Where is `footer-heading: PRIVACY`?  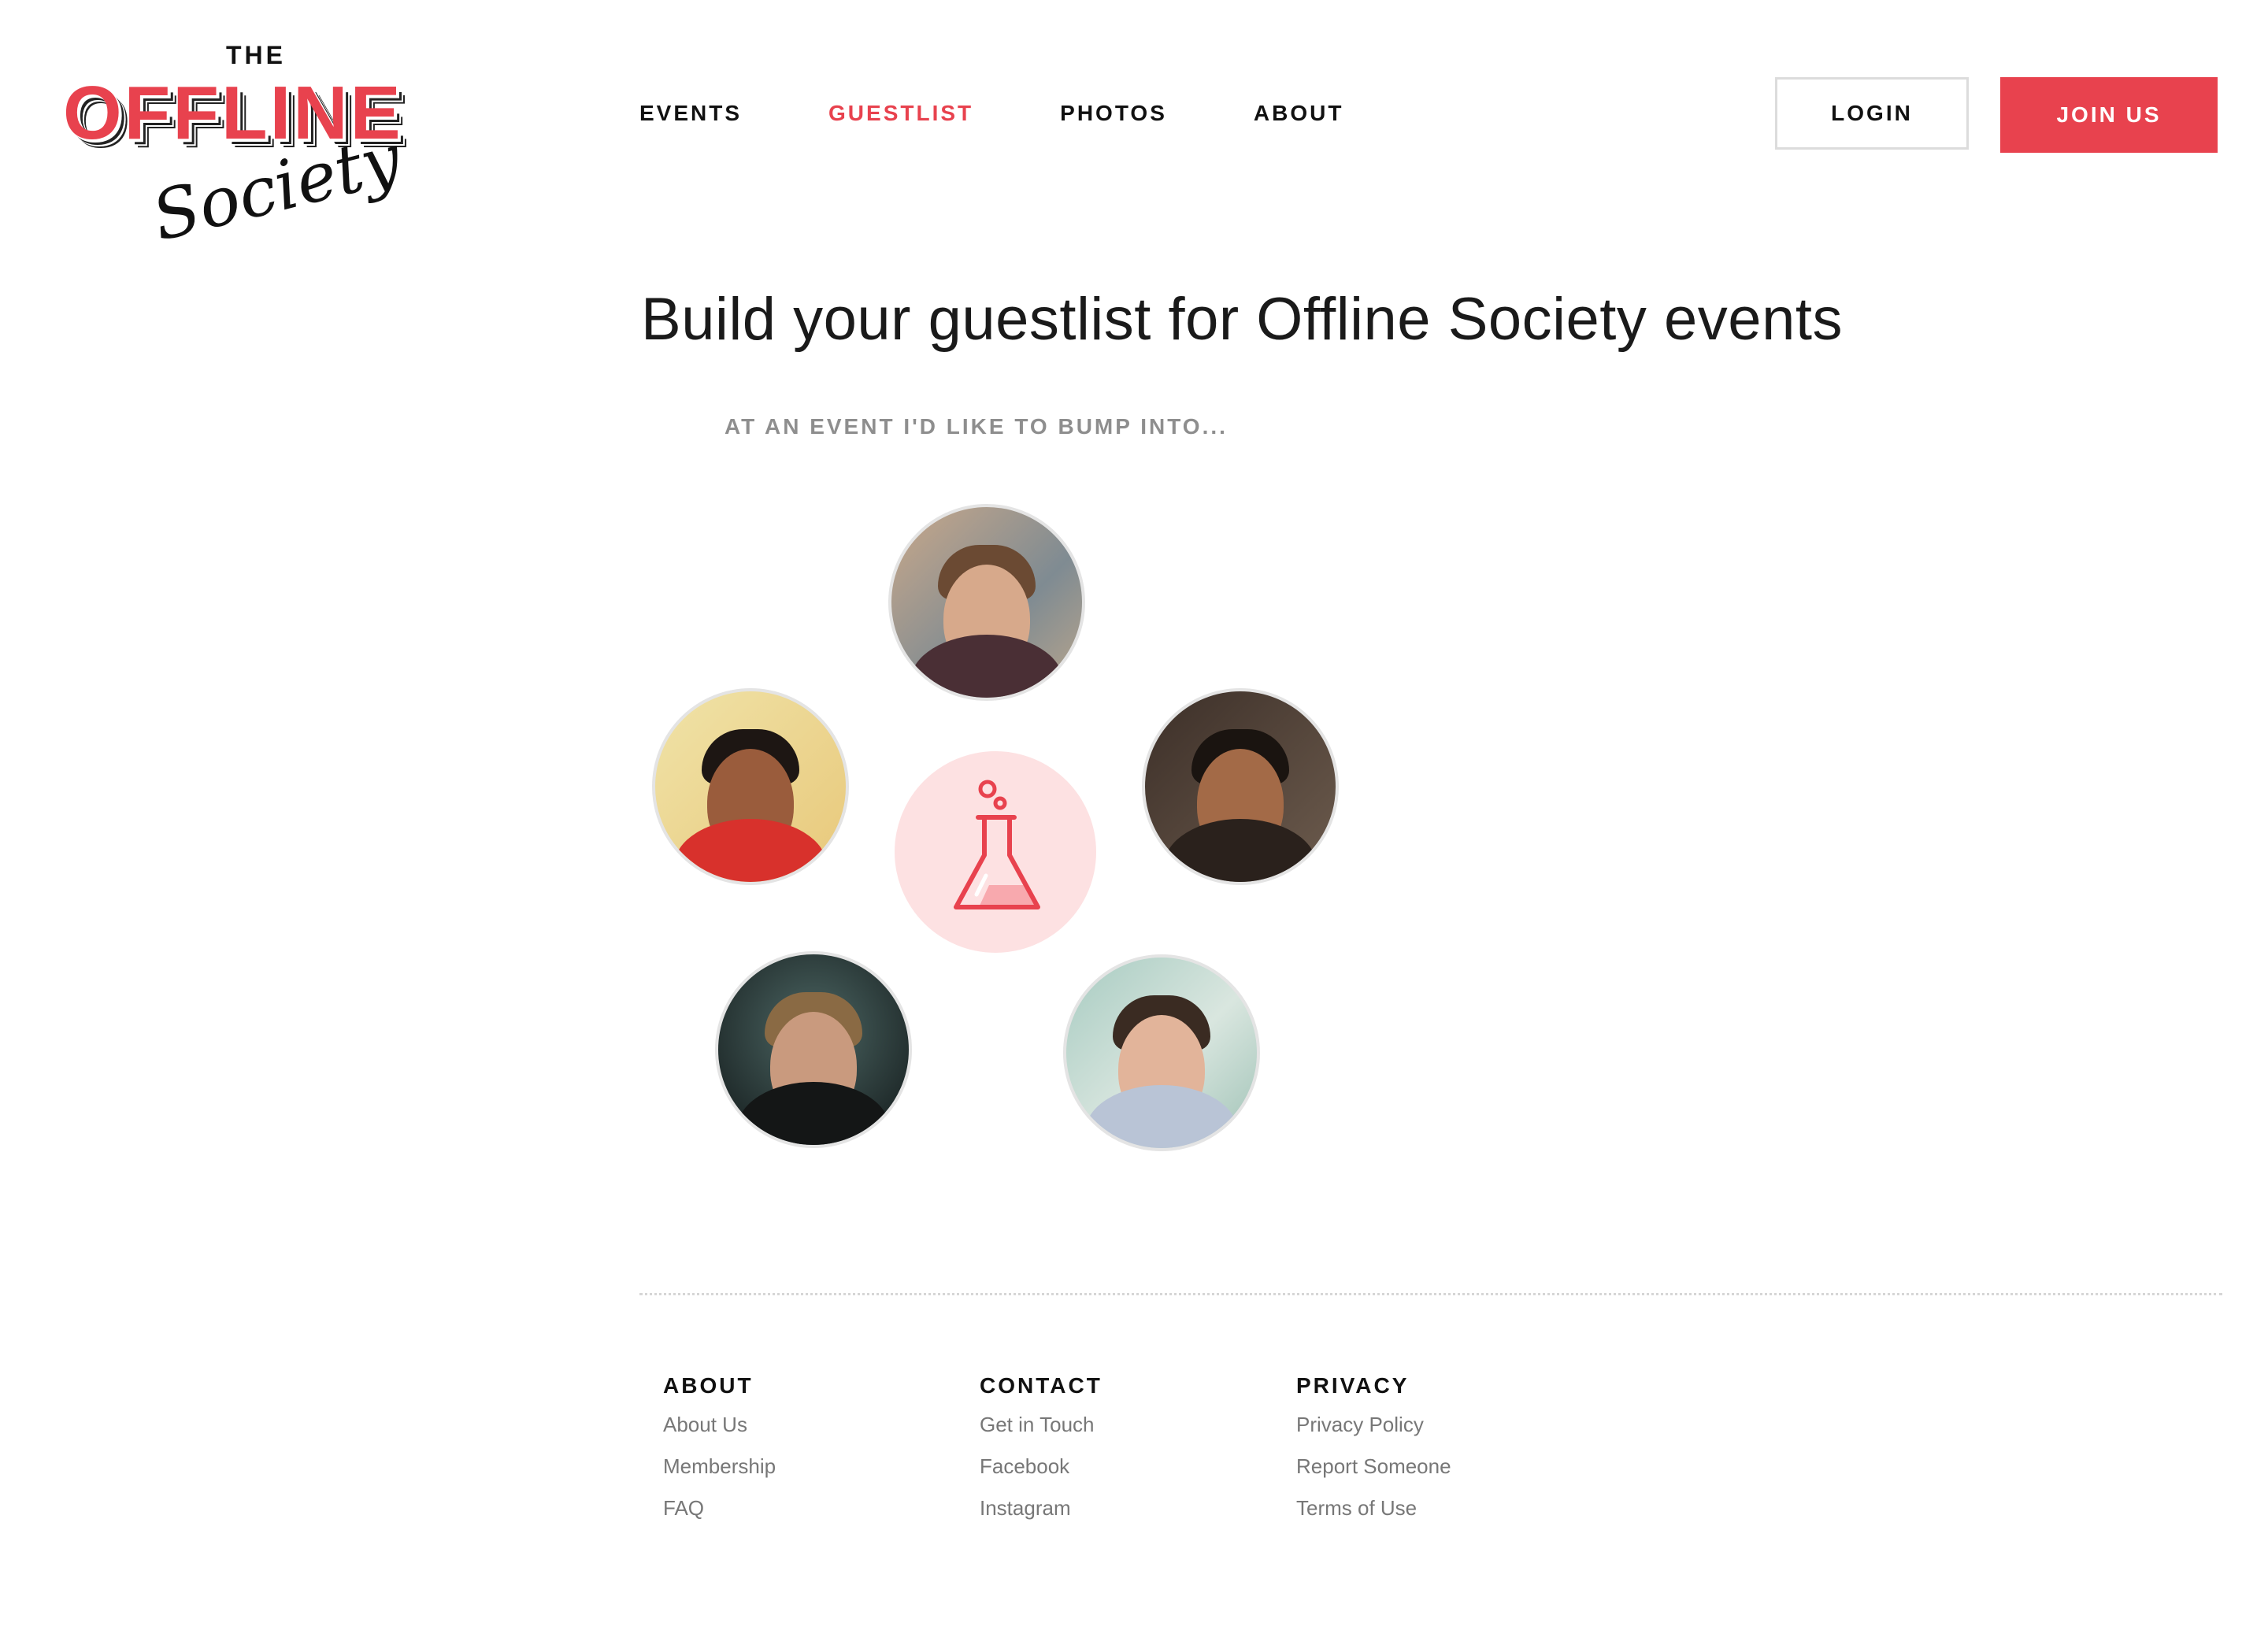 footer-heading: PRIVACY is located at coordinates (1353, 1385).